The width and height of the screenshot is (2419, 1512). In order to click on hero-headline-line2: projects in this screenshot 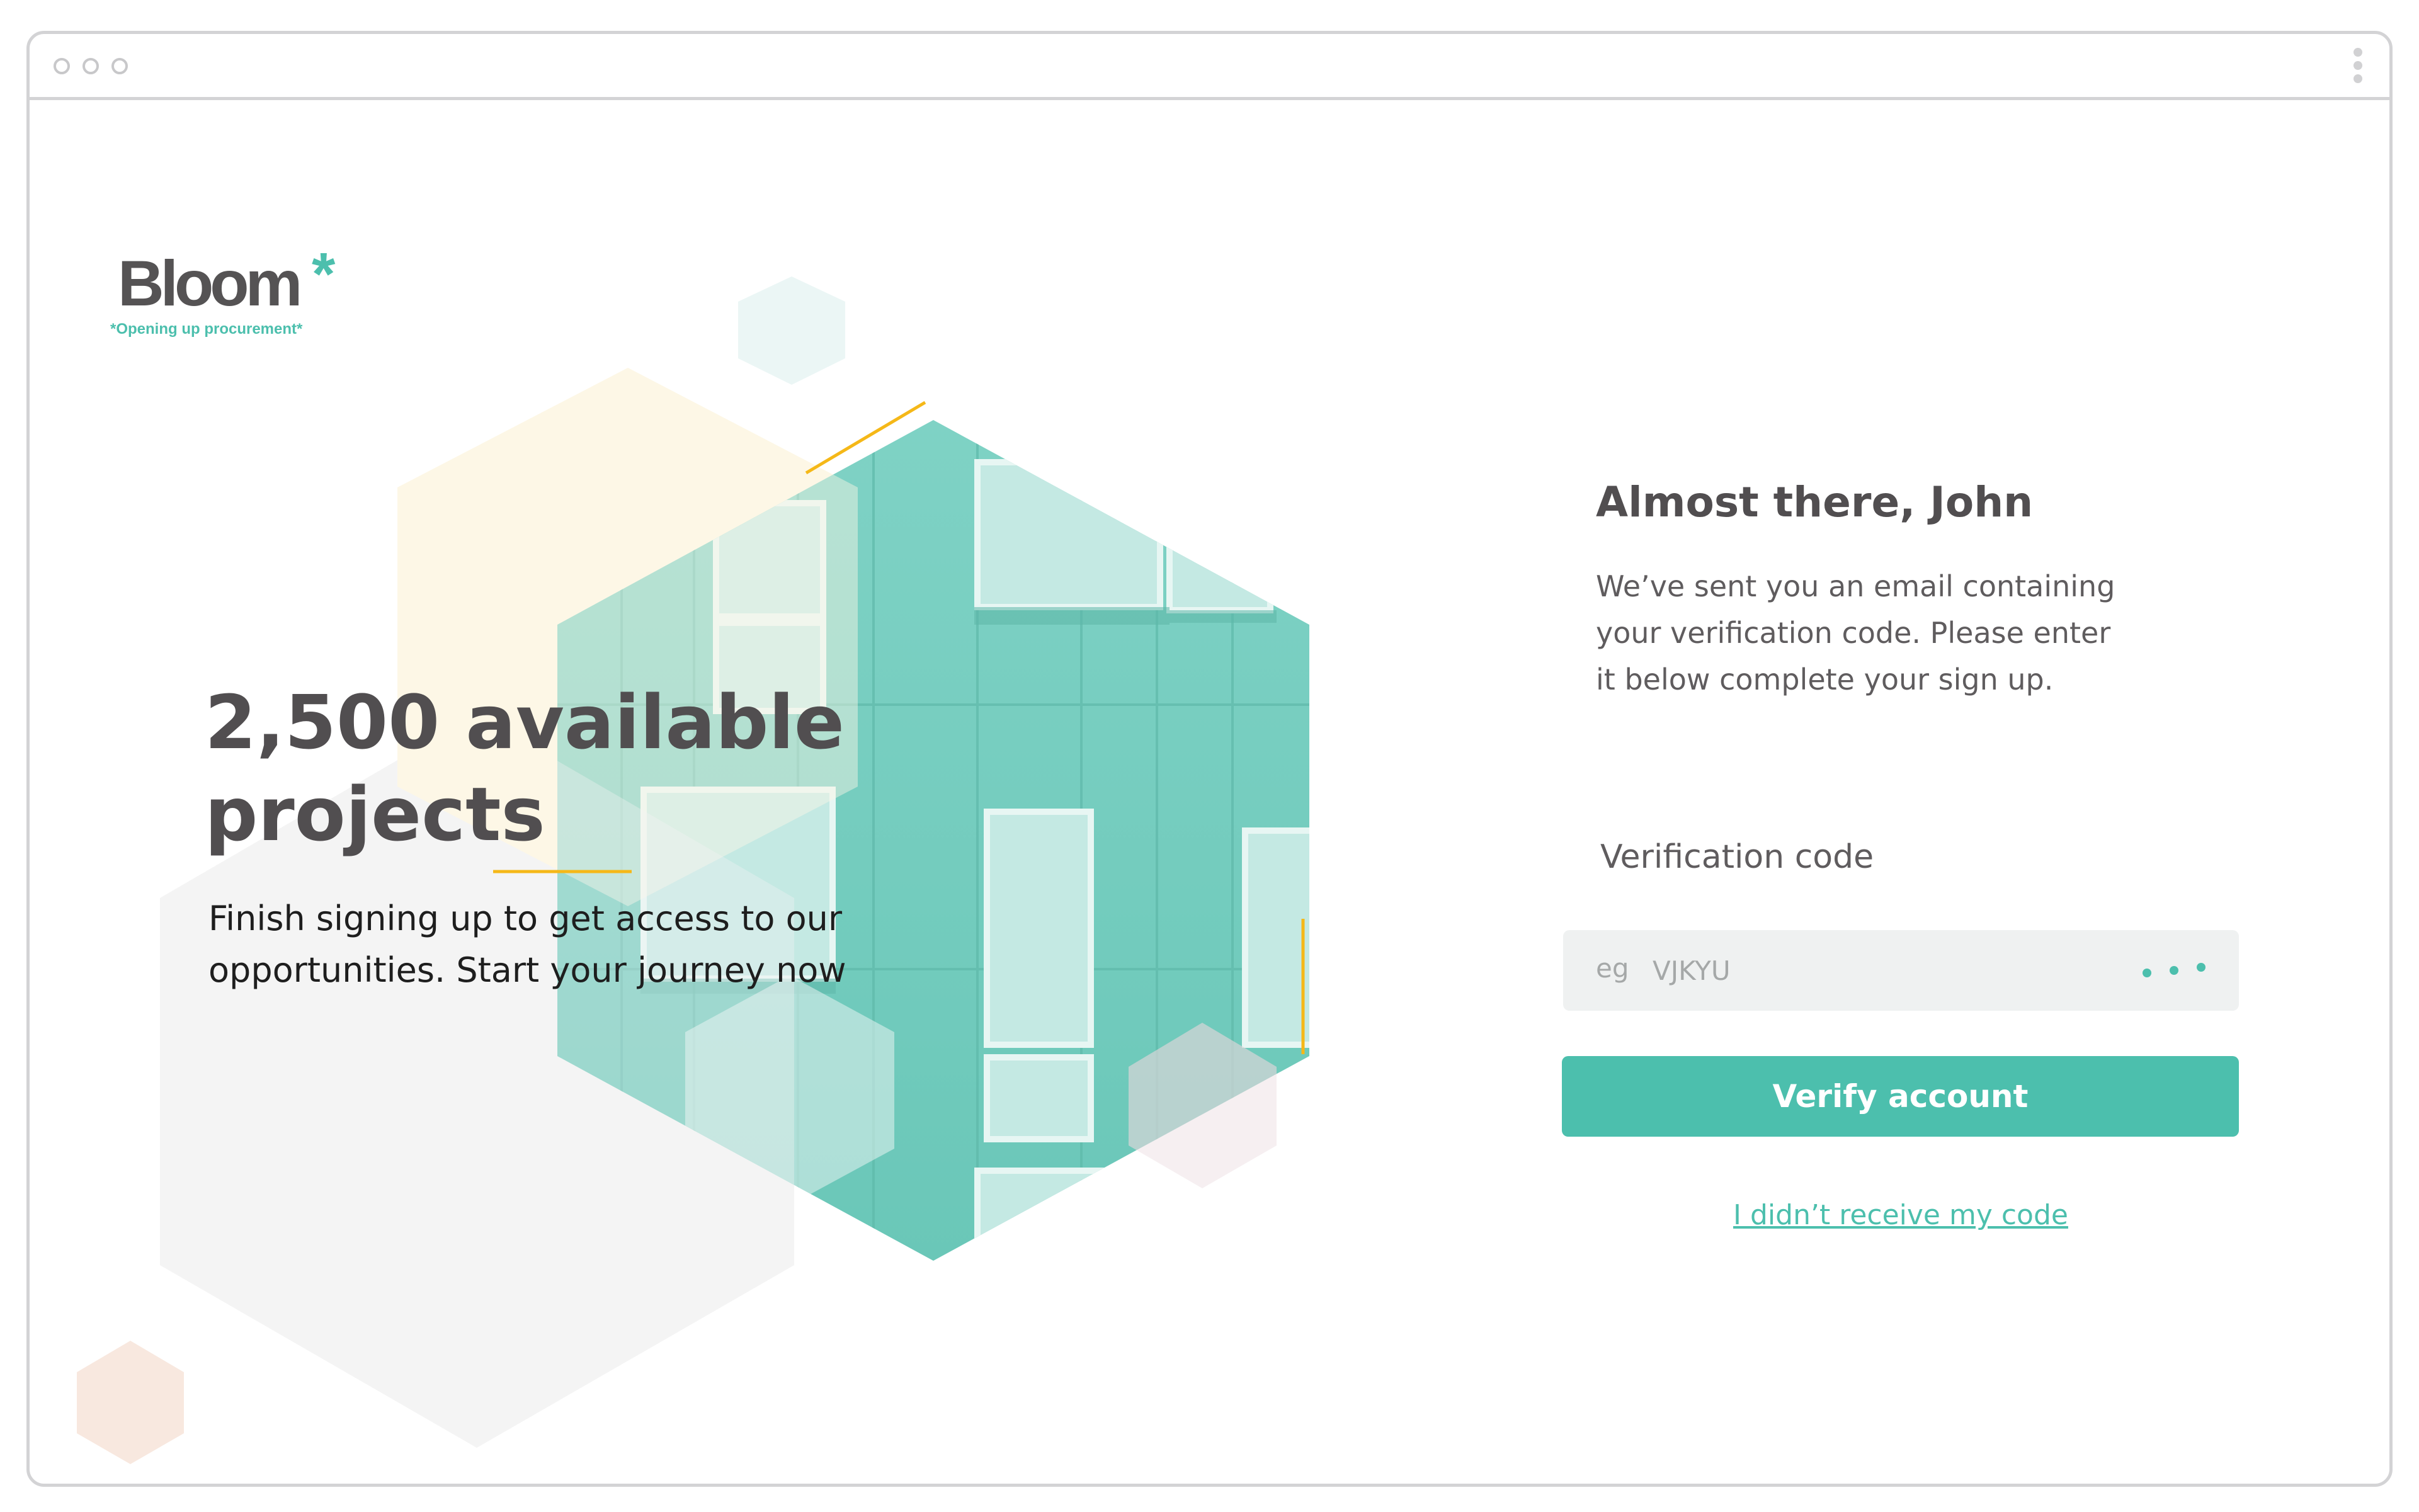, I will do `click(375, 815)`.